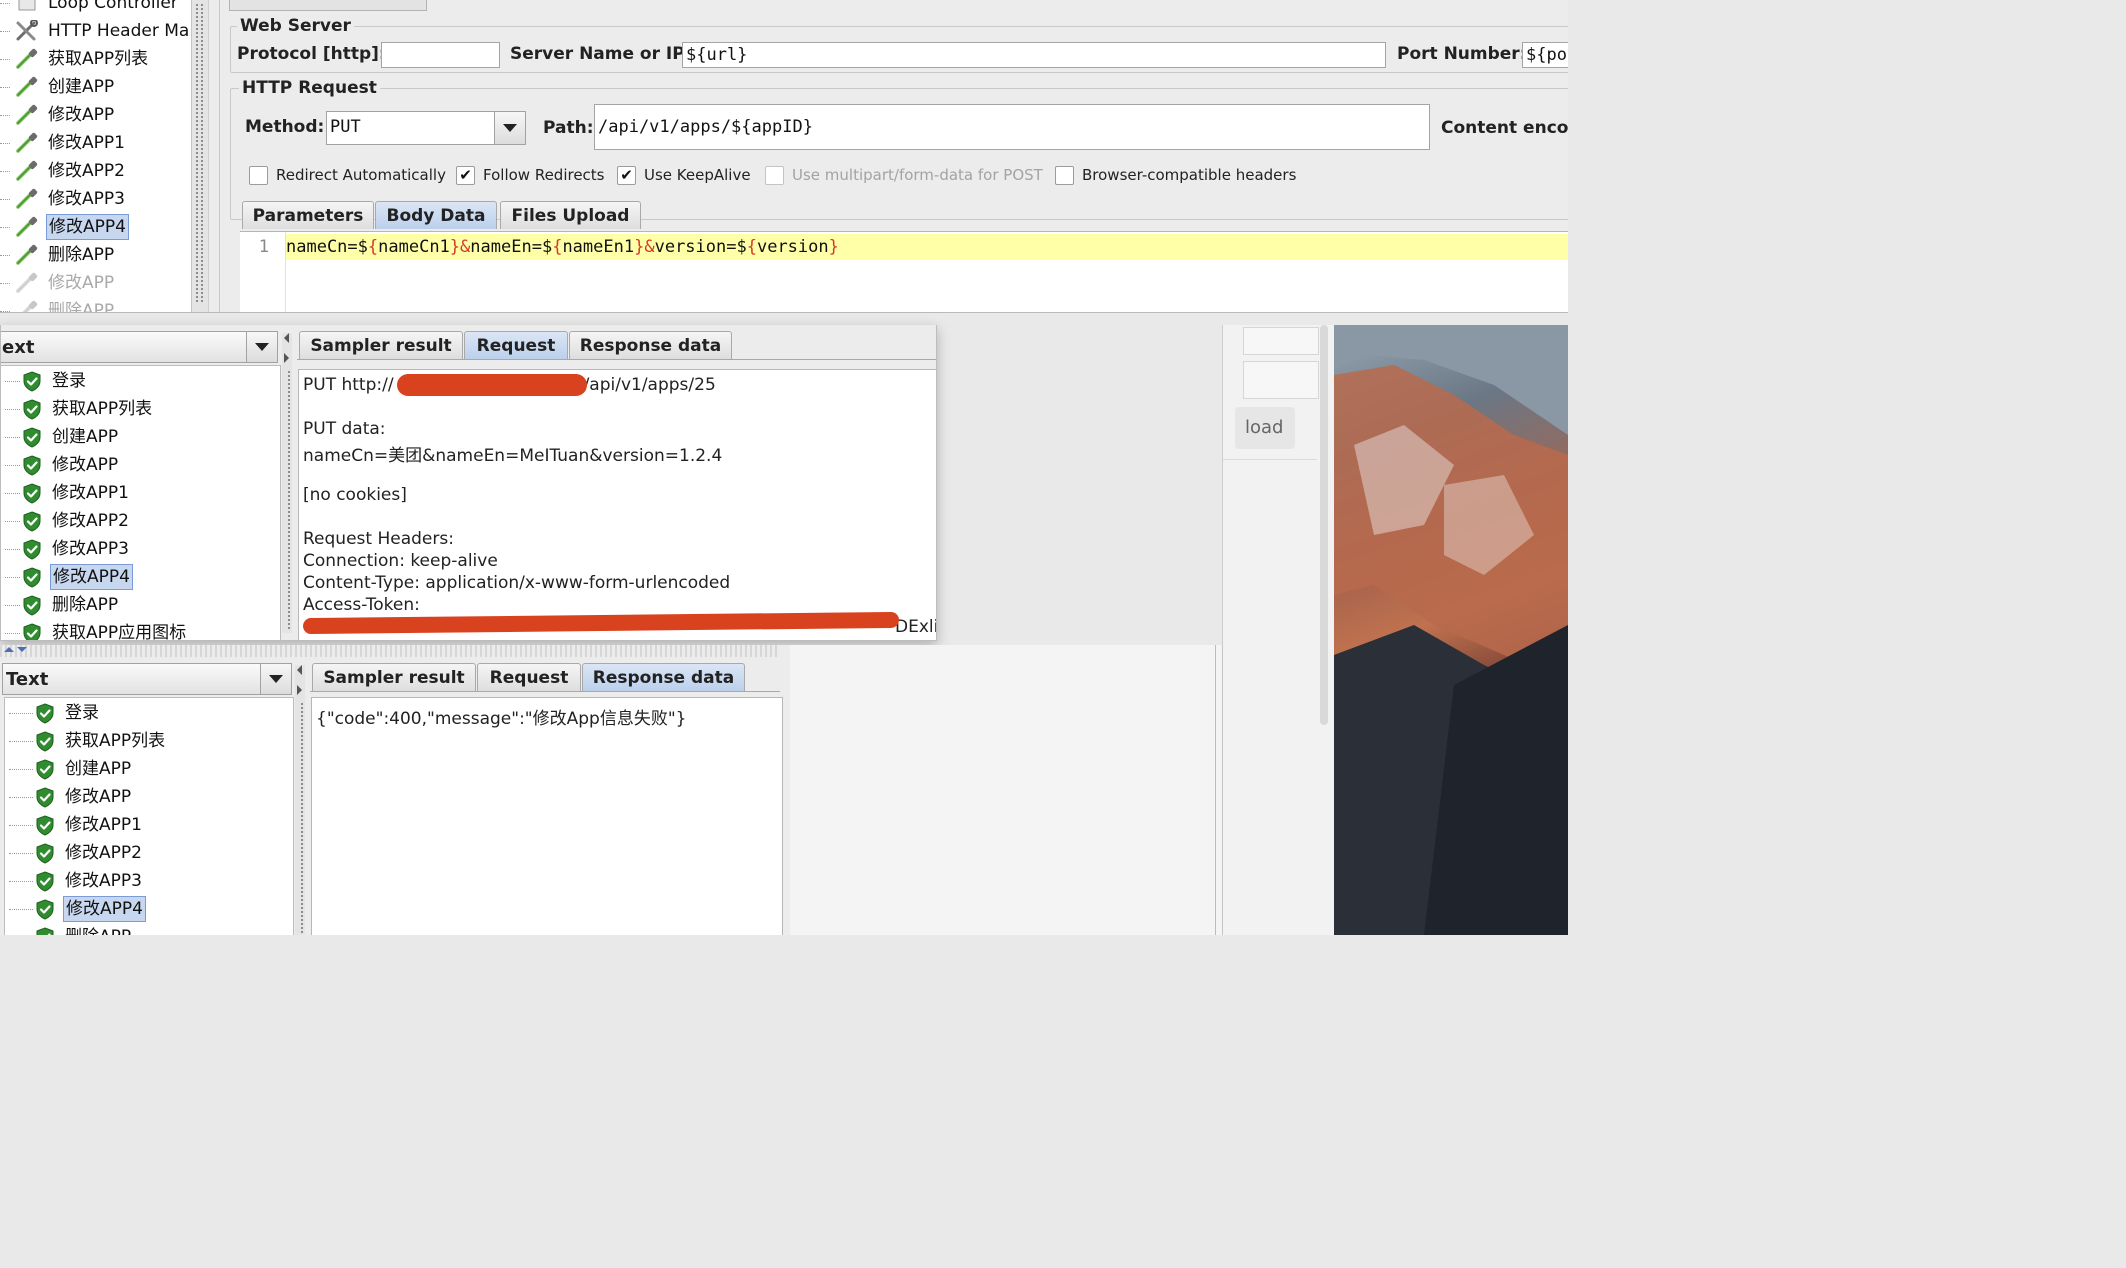  What do you see at coordinates (95, 31) in the screenshot?
I see `tree-item: HTTP Header Ma` at bounding box center [95, 31].